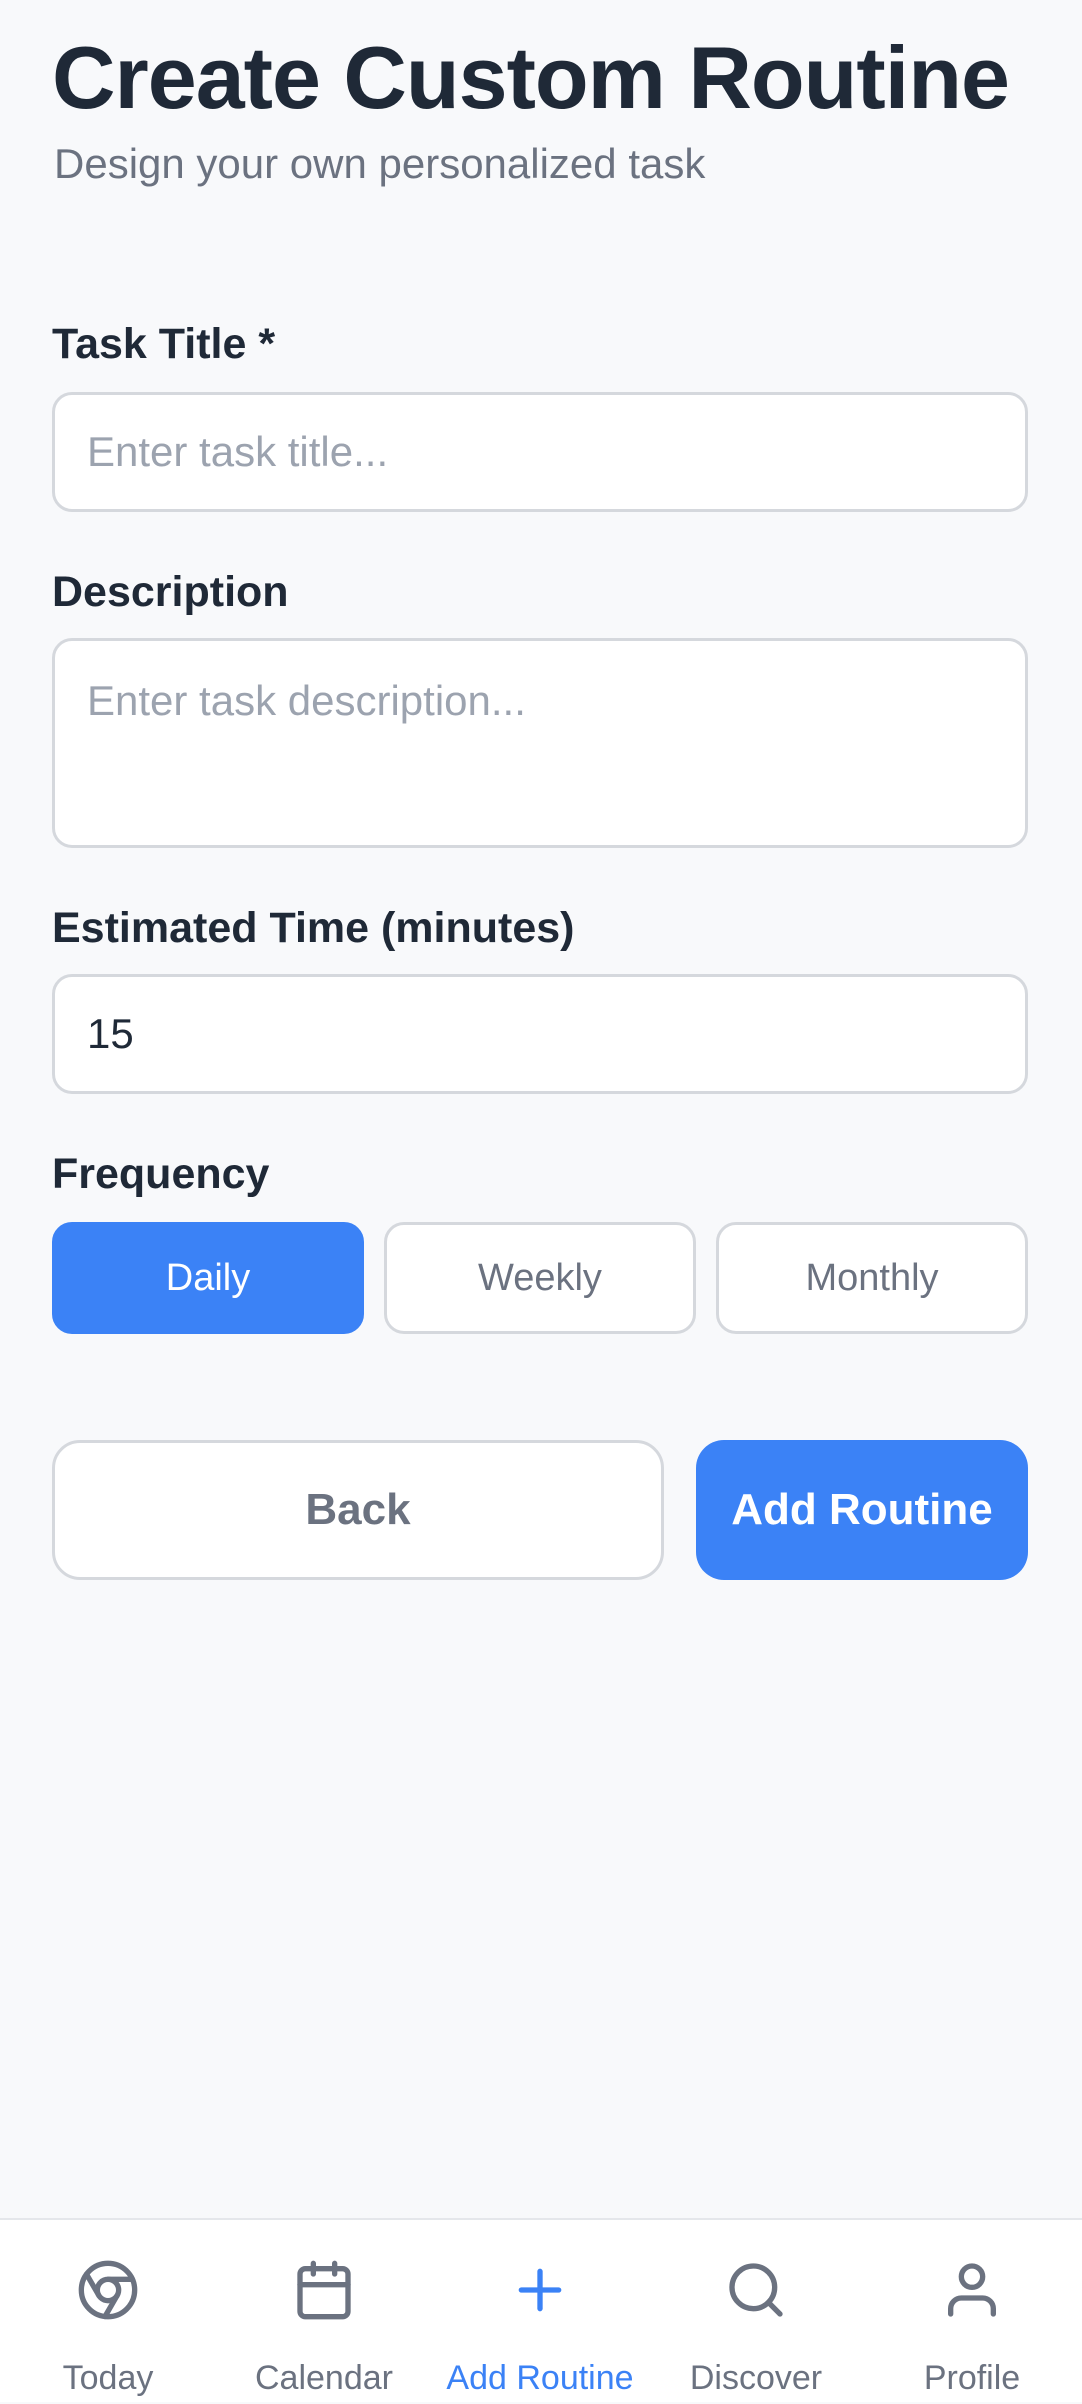  Describe the element at coordinates (972, 2378) in the screenshot. I see `nav-label-profile: Profile` at that location.